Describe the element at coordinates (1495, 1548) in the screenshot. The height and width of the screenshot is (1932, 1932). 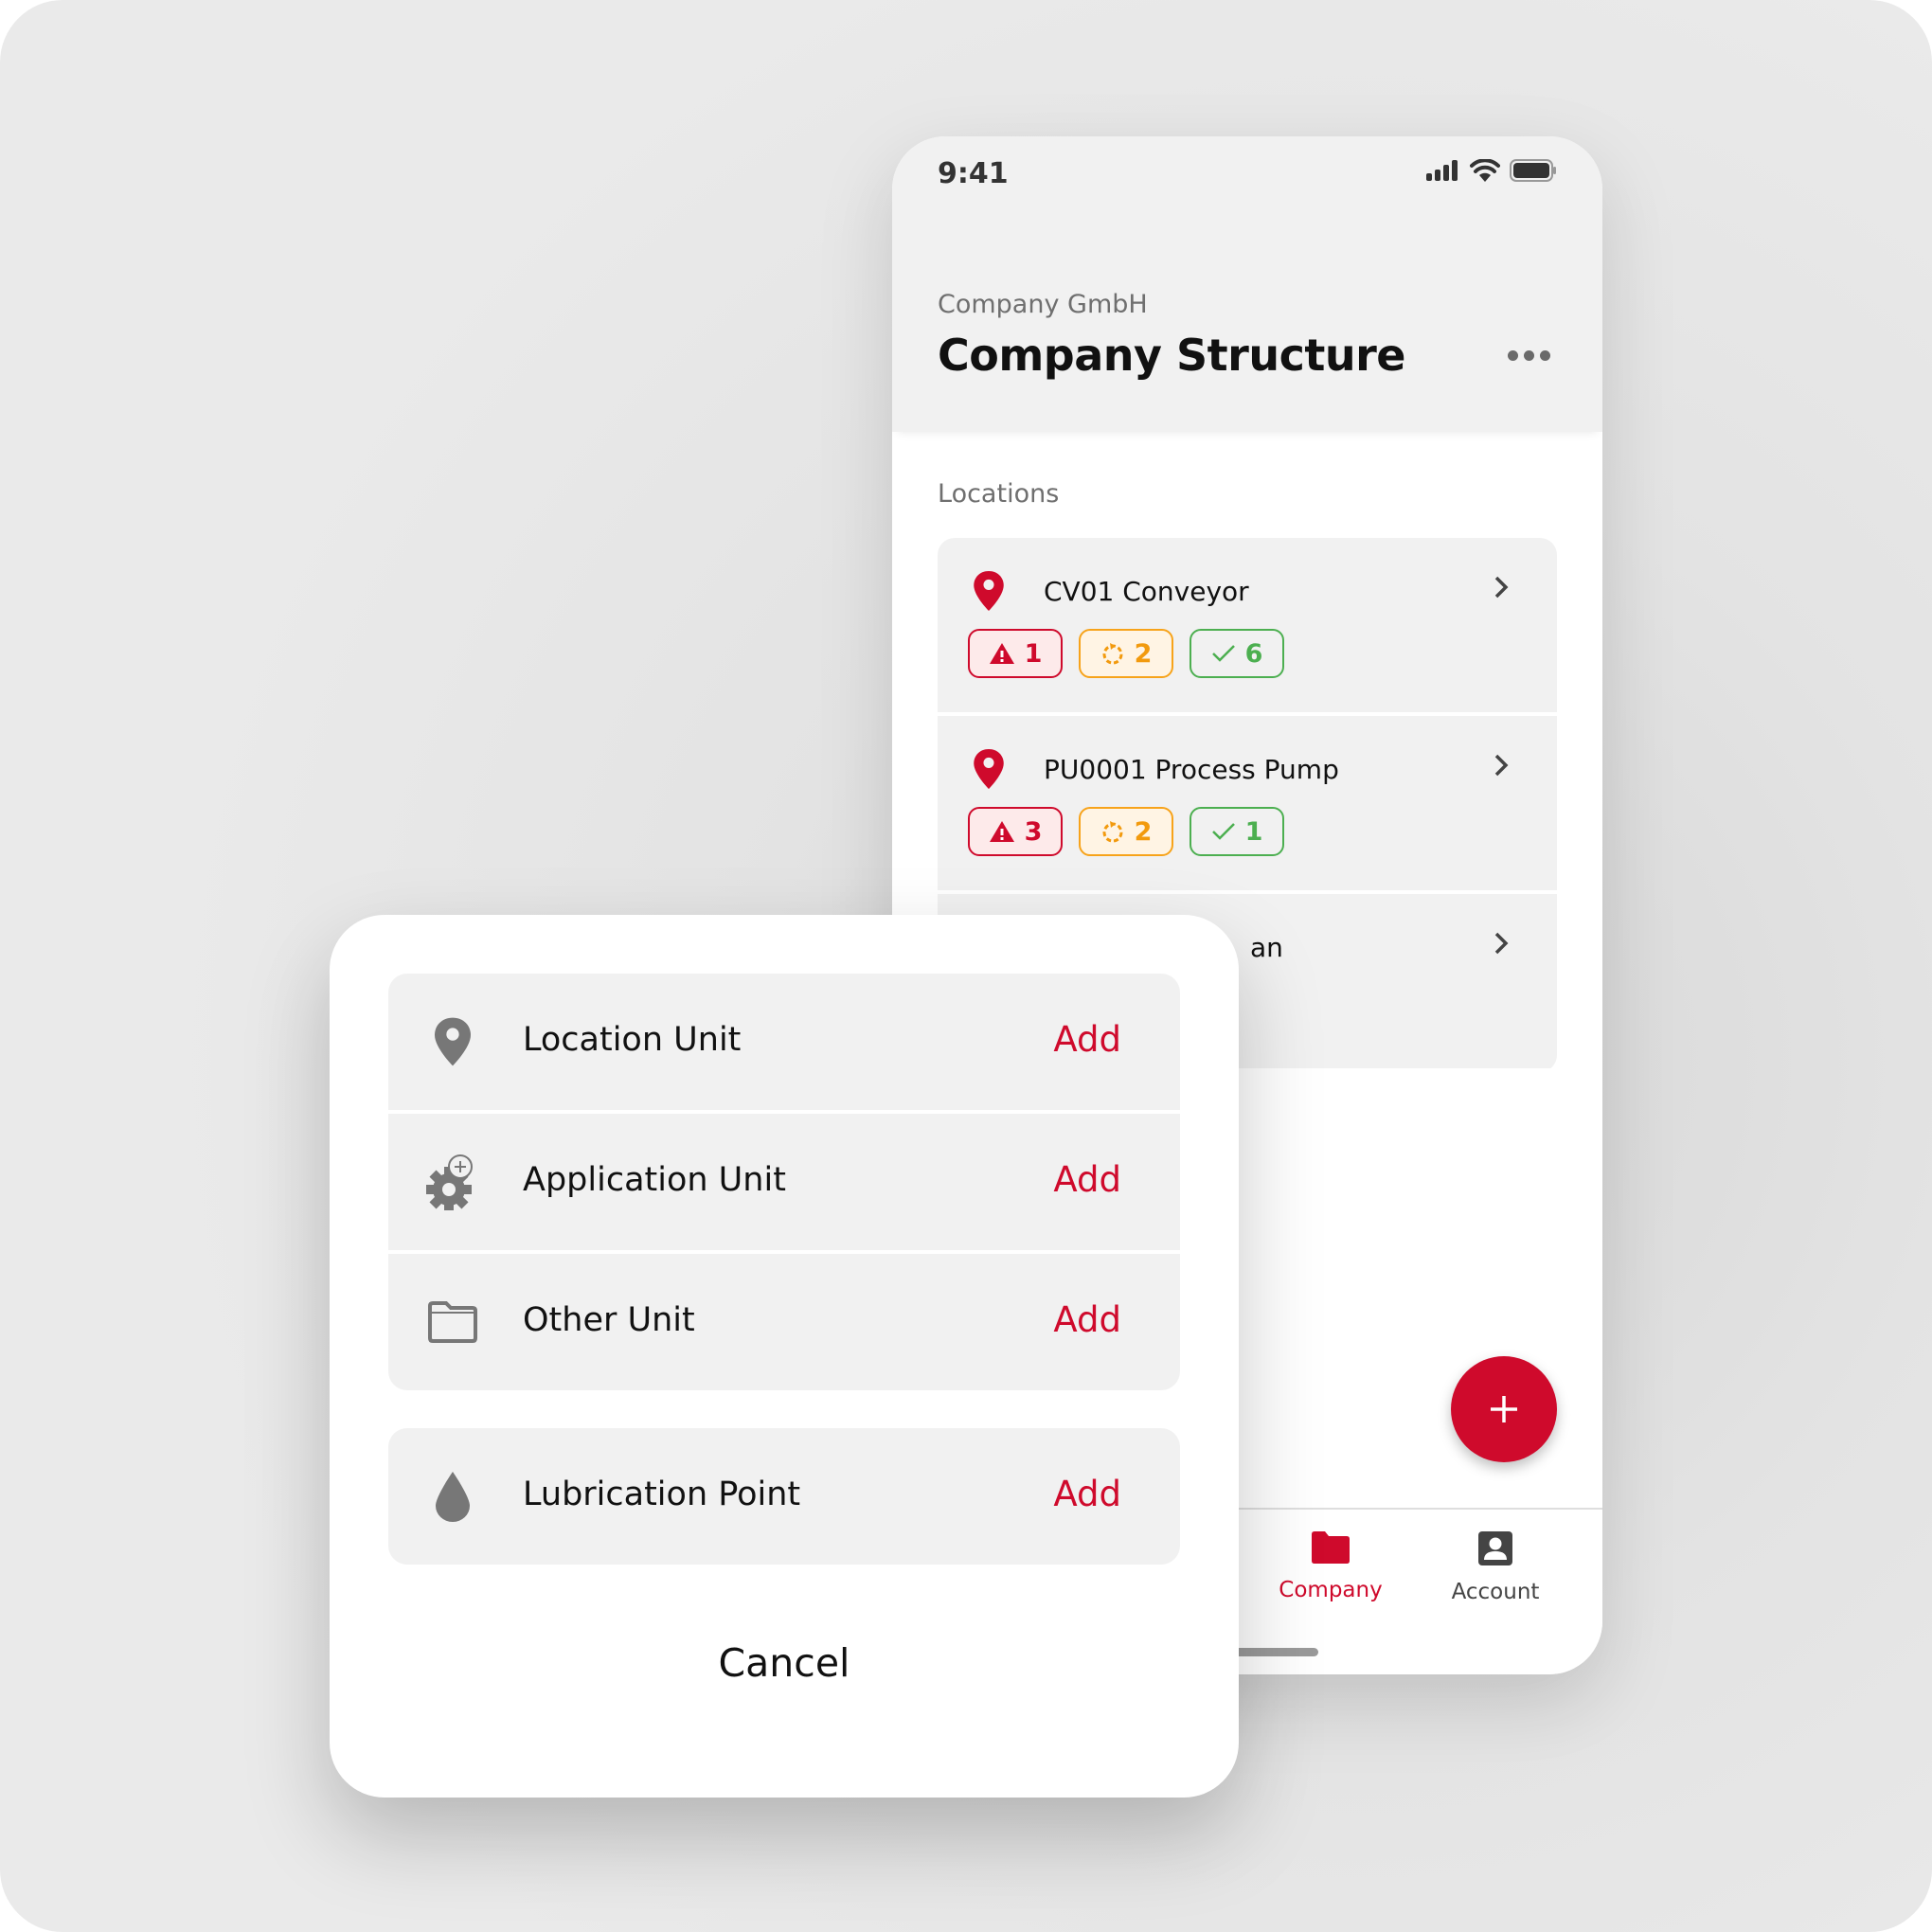
I see `account-icon` at that location.